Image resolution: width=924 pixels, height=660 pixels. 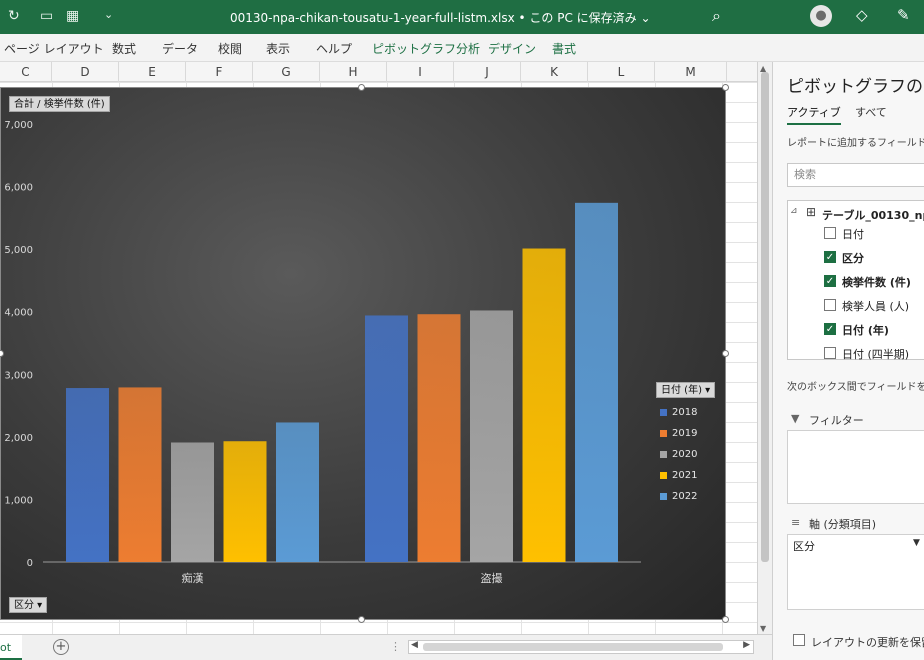 I want to click on column-header: G, so click(x=286, y=72).